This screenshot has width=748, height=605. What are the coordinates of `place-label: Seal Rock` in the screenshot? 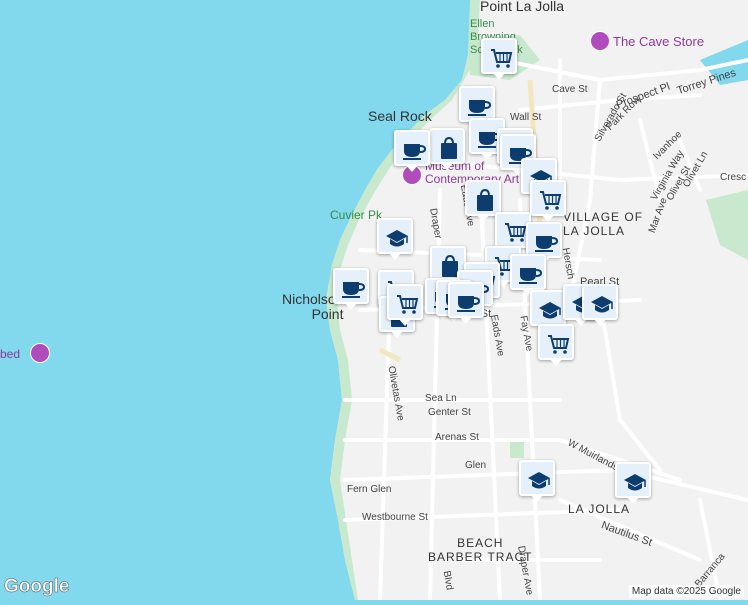 It's located at (400, 116).